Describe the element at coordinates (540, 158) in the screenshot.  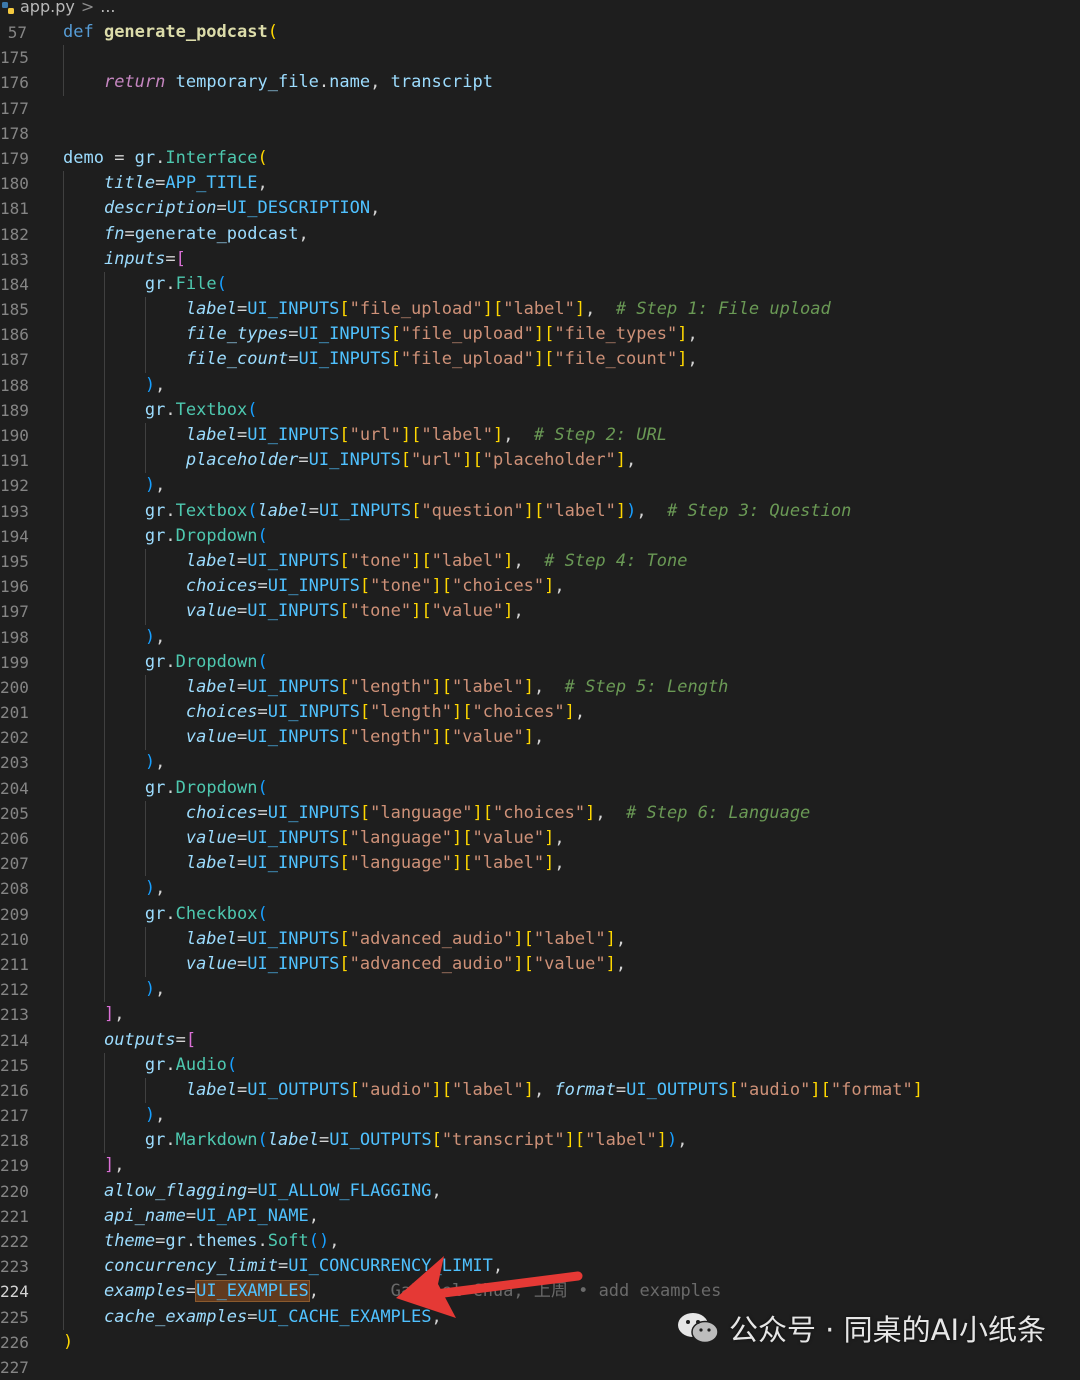
I see `code-line: 179 demo = gr.Interface(` at that location.